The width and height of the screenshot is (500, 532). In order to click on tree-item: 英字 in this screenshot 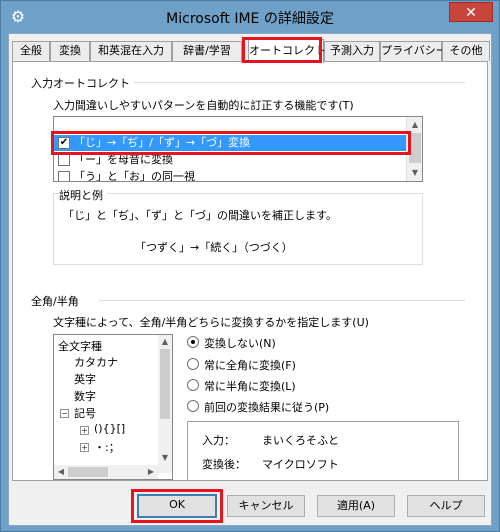, I will do `click(85, 379)`.